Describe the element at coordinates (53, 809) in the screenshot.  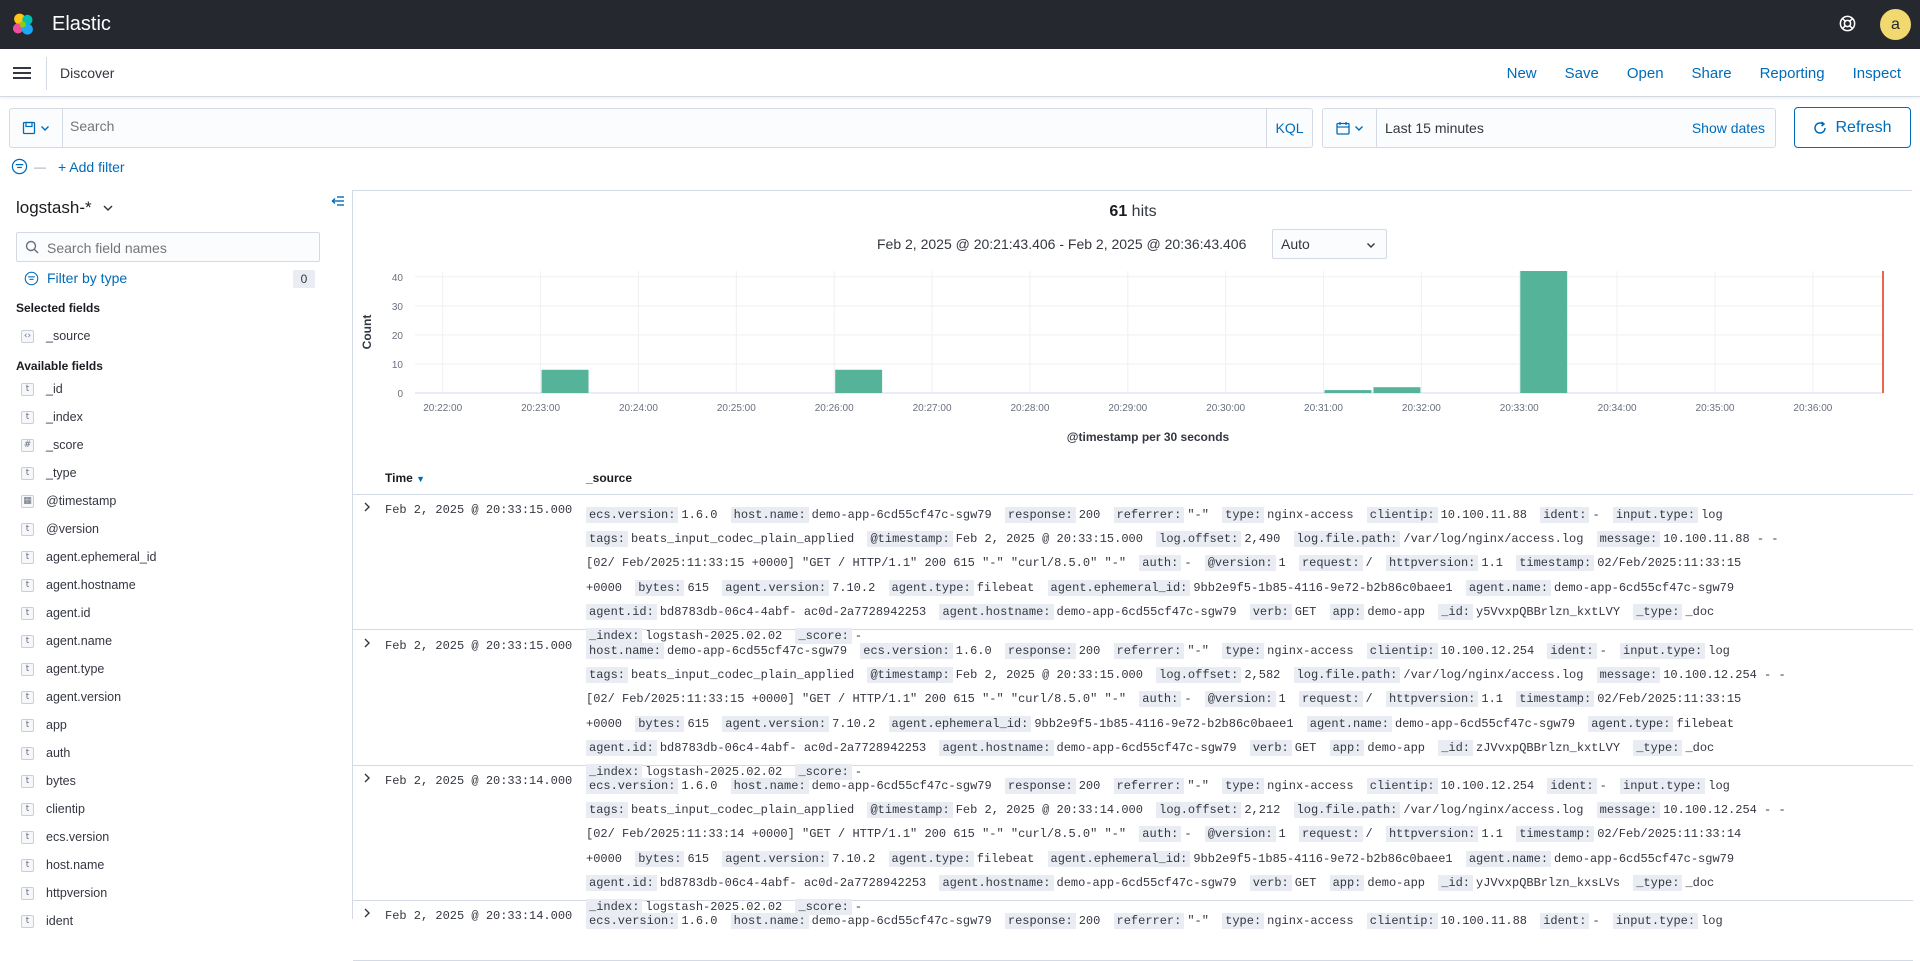
I see `field-item: t clientip` at that location.